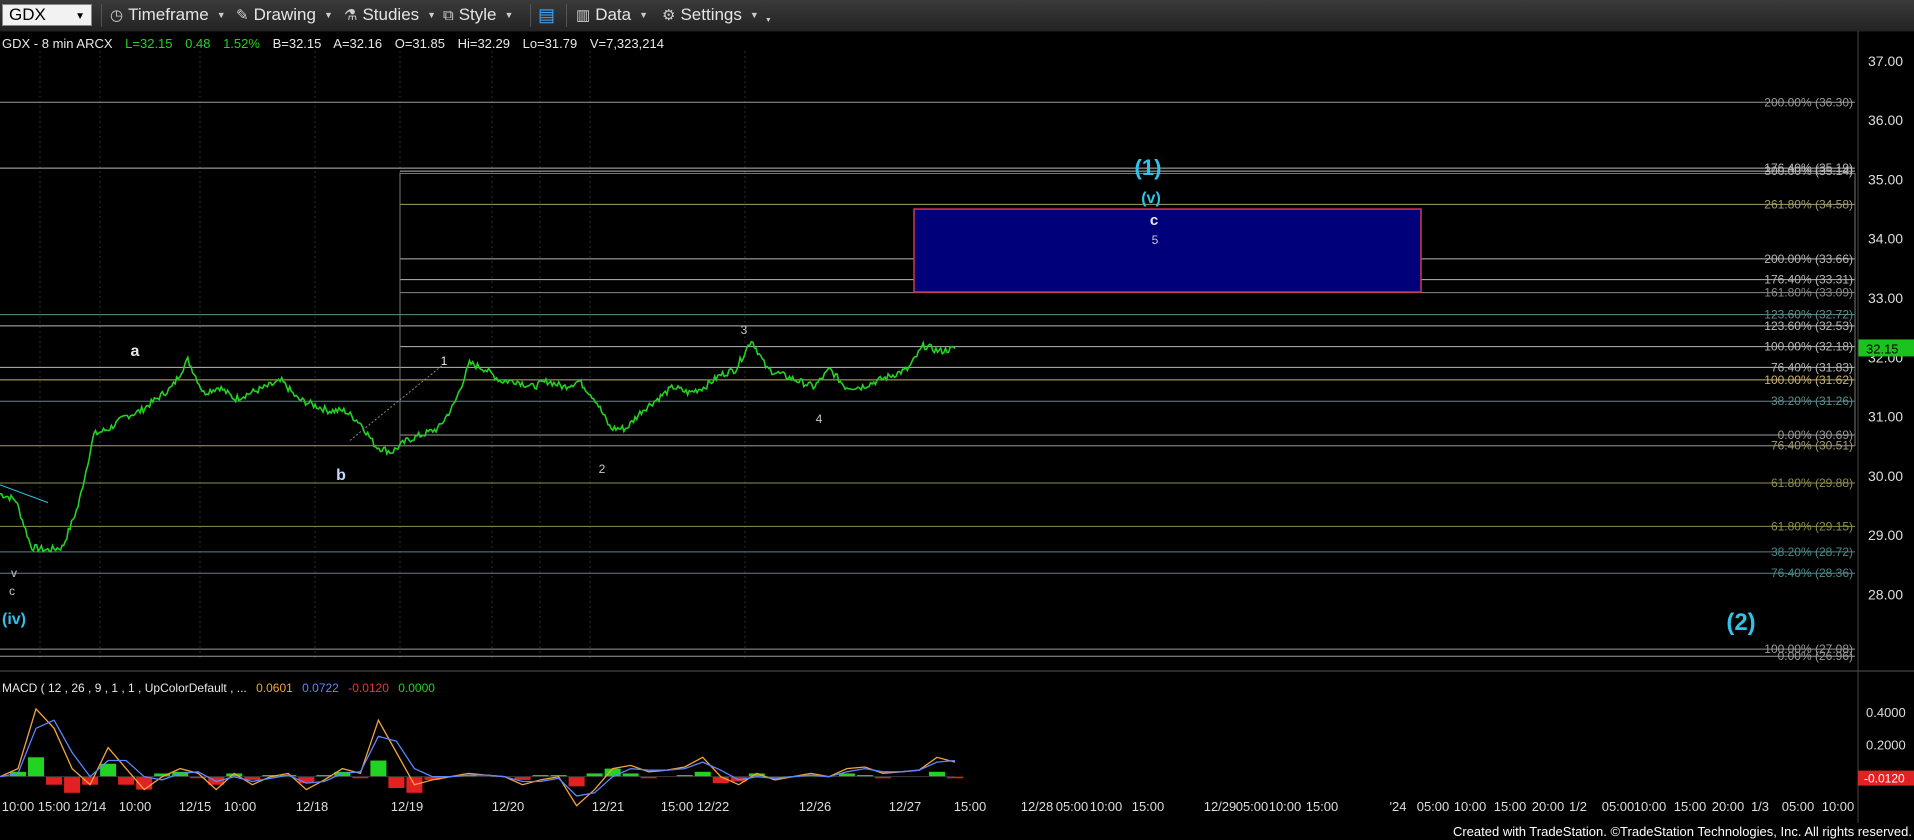 The height and width of the screenshot is (840, 1914). Describe the element at coordinates (117, 15) in the screenshot. I see `clock-icon: ◷` at that location.